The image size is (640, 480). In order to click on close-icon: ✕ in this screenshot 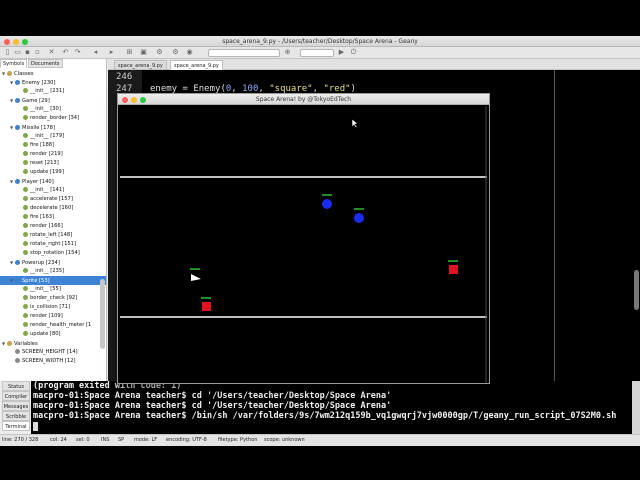, I will do `click(51, 52)`.